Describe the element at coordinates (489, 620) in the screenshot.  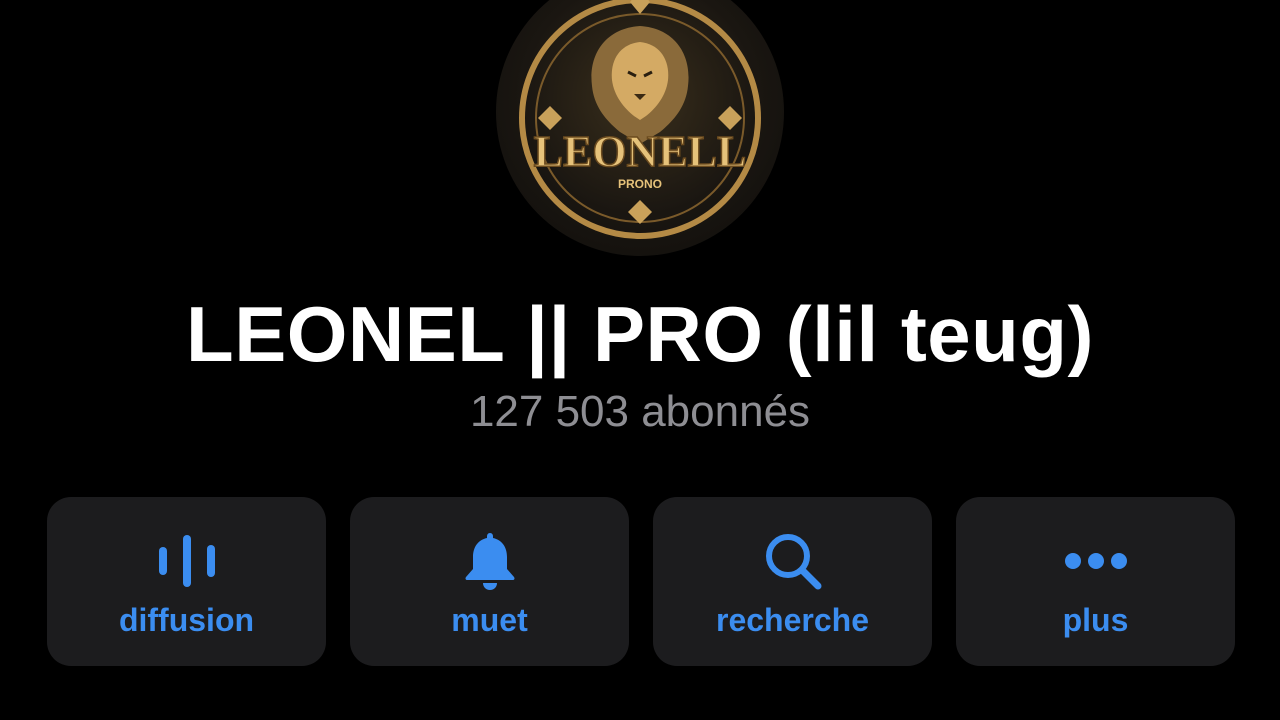
I see `mute-label: muet` at that location.